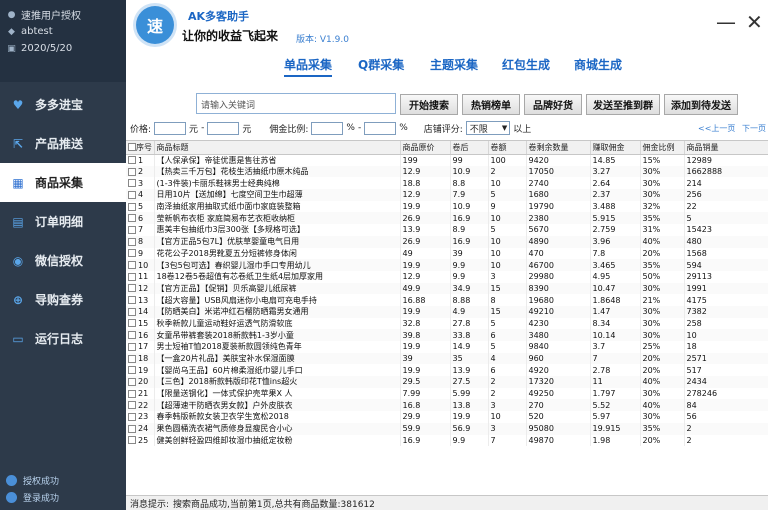 This screenshot has height=510, width=768. I want to click on sidebar-item-label: 导购查券, so click(59, 300).